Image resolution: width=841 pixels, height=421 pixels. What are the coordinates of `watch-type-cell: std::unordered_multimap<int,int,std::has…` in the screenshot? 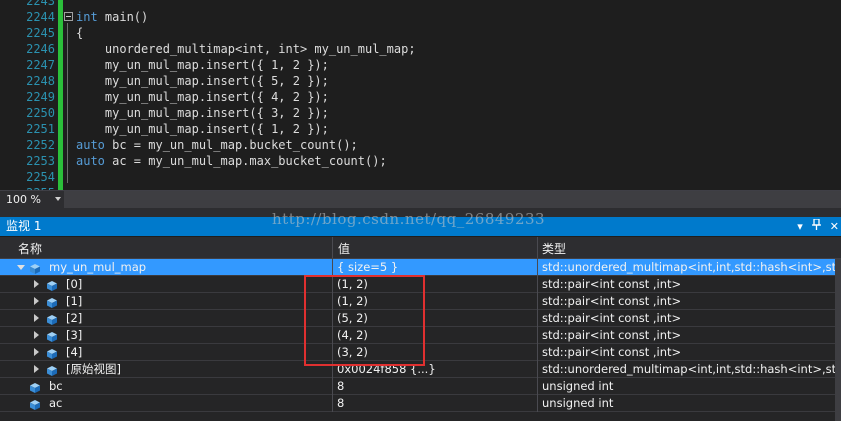 It's located at (690, 267).